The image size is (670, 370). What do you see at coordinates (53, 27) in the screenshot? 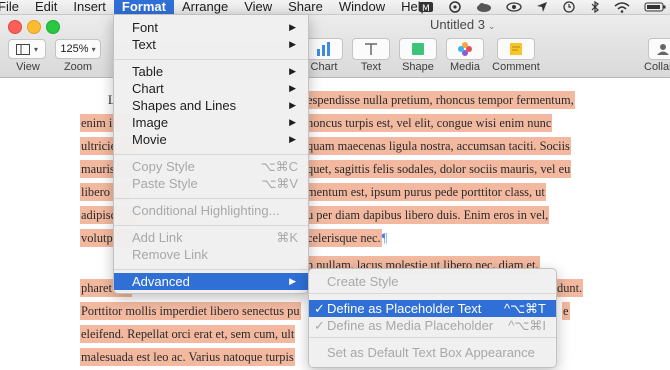
I see `zoom-window-button` at bounding box center [53, 27].